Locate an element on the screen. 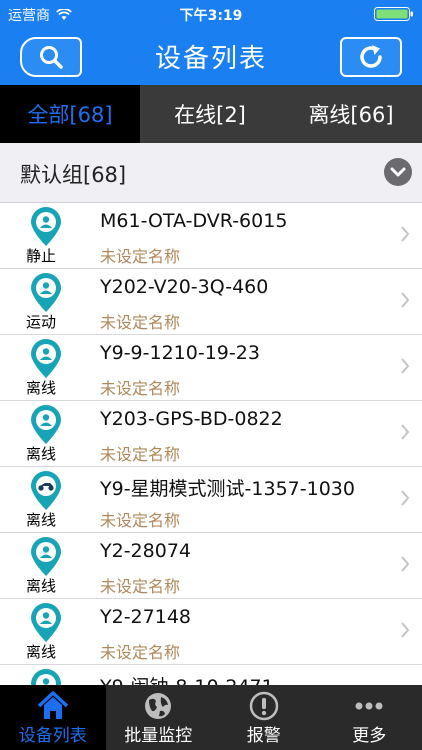  tab-more: 更多 is located at coordinates (369, 717).